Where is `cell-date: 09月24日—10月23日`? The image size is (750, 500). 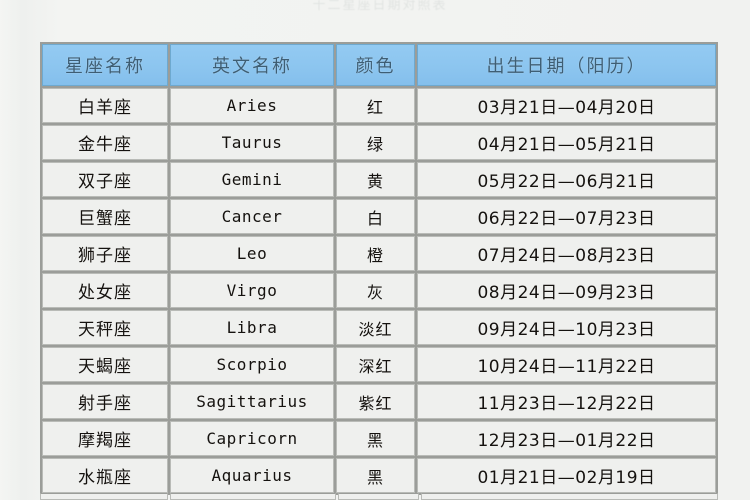
cell-date: 09月24日—10月23日 is located at coordinates (566, 327).